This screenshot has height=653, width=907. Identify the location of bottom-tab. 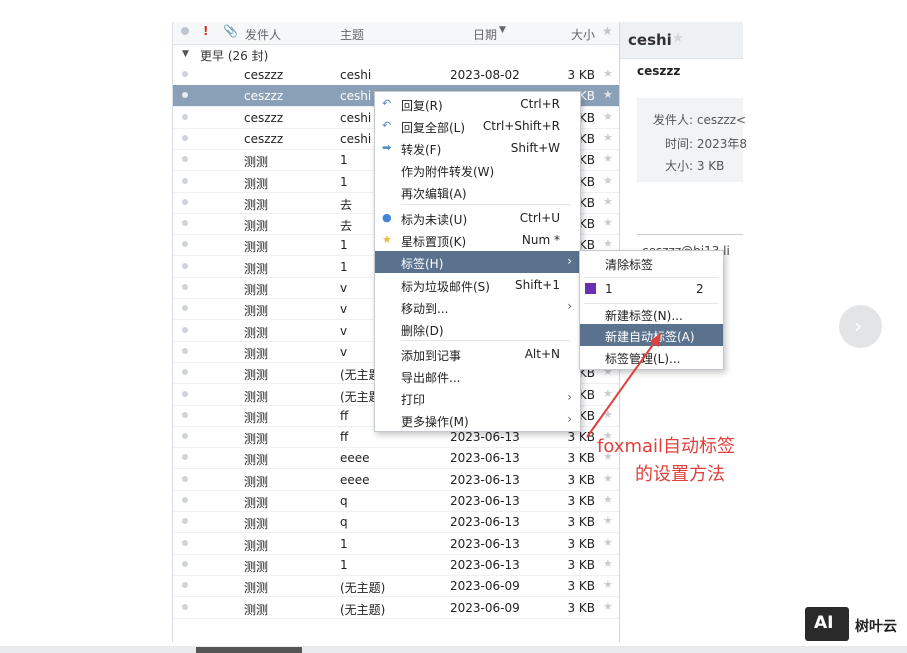
(249, 650).